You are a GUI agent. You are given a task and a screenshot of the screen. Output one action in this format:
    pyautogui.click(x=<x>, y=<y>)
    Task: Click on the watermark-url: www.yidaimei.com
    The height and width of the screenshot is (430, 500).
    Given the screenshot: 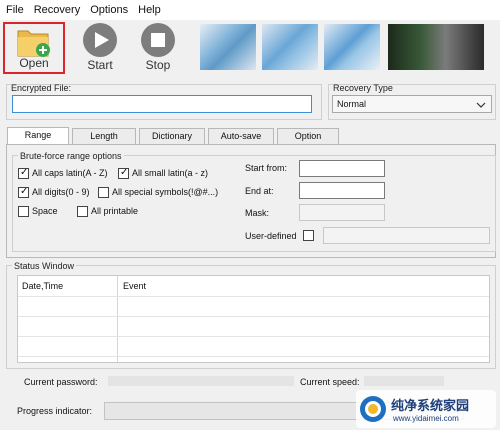 What is the action you would take?
    pyautogui.click(x=426, y=418)
    